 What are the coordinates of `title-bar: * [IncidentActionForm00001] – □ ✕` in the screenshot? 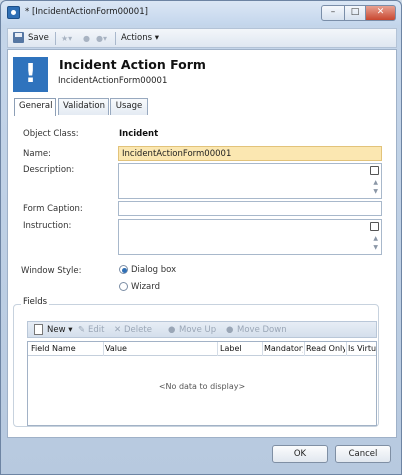 It's located at (201, 13).